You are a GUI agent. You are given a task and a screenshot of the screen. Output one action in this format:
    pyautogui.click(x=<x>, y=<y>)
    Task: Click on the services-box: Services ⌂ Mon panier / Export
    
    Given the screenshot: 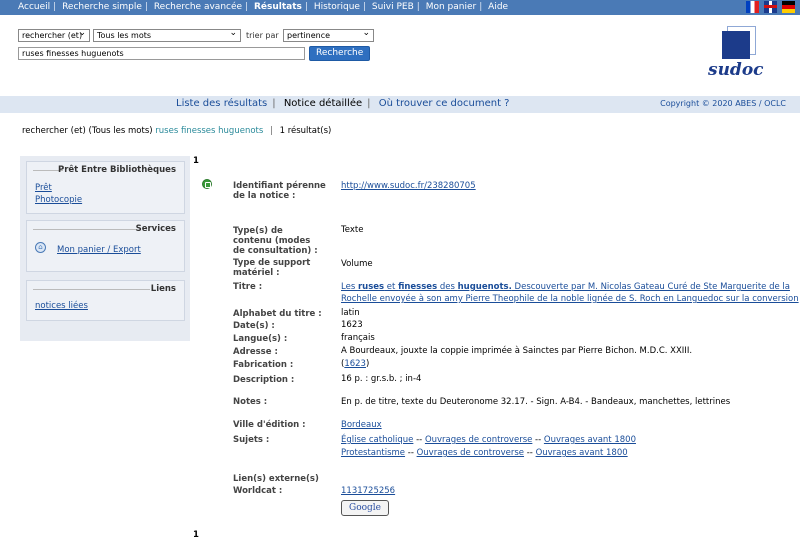 What is the action you would take?
    pyautogui.click(x=105, y=246)
    